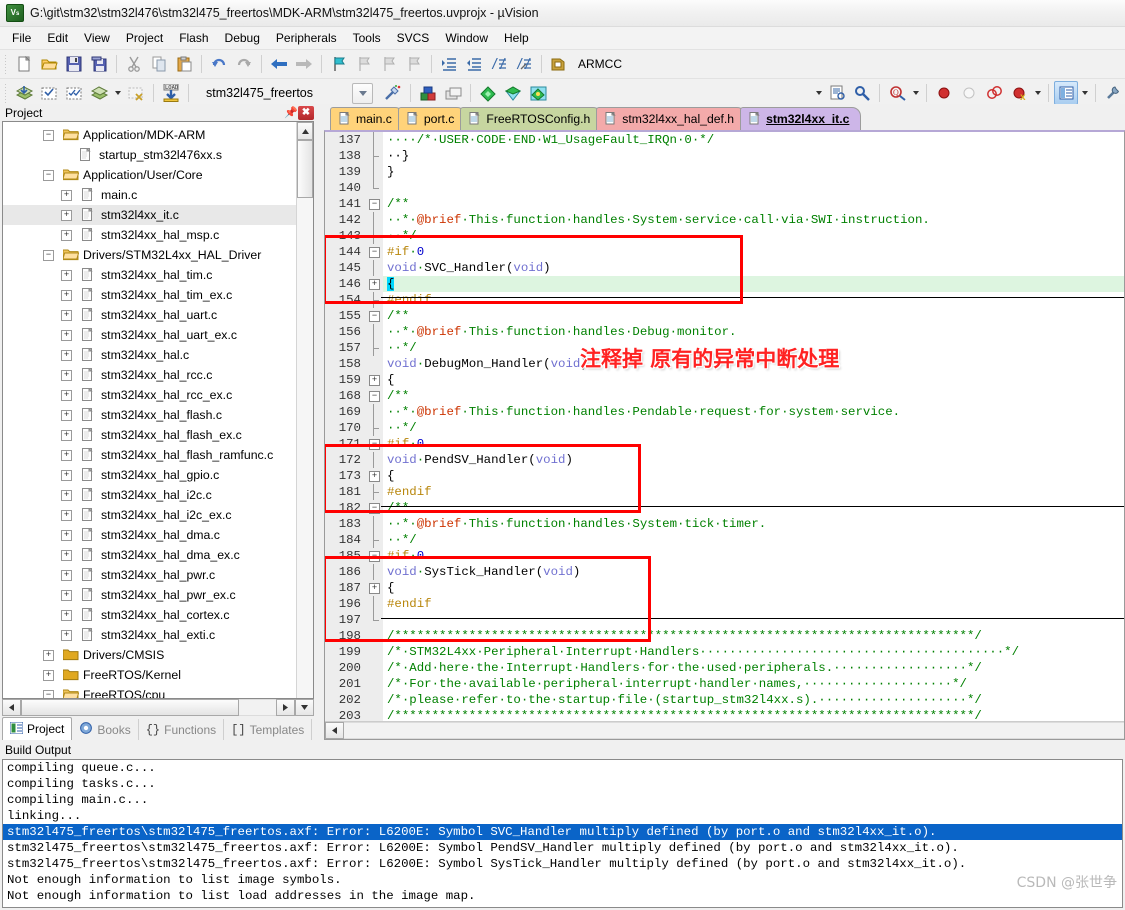 This screenshot has height=910, width=1125. What do you see at coordinates (334, 730) in the screenshot?
I see `scroll-left-arrow-icon` at bounding box center [334, 730].